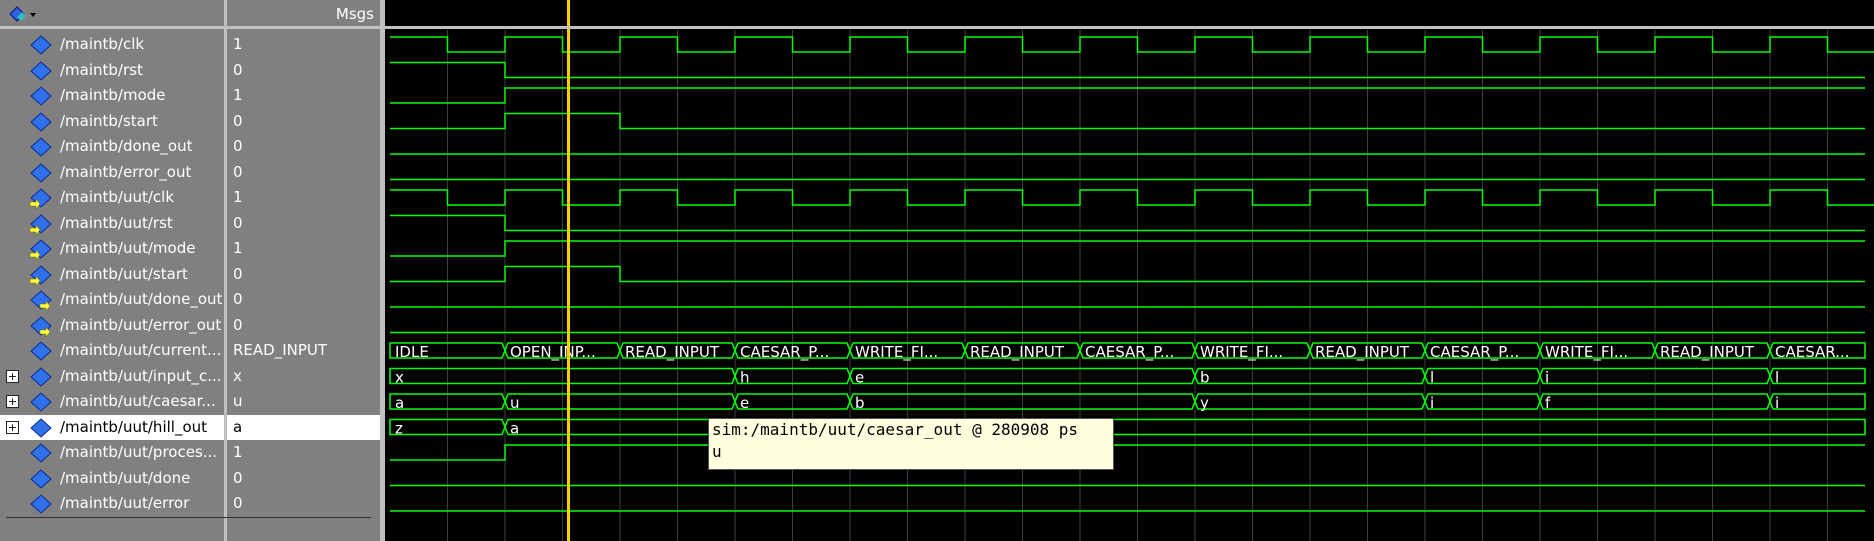 This screenshot has width=1874, height=541. What do you see at coordinates (116, 222) in the screenshot?
I see `signal-name: /maintb/uut/rst` at bounding box center [116, 222].